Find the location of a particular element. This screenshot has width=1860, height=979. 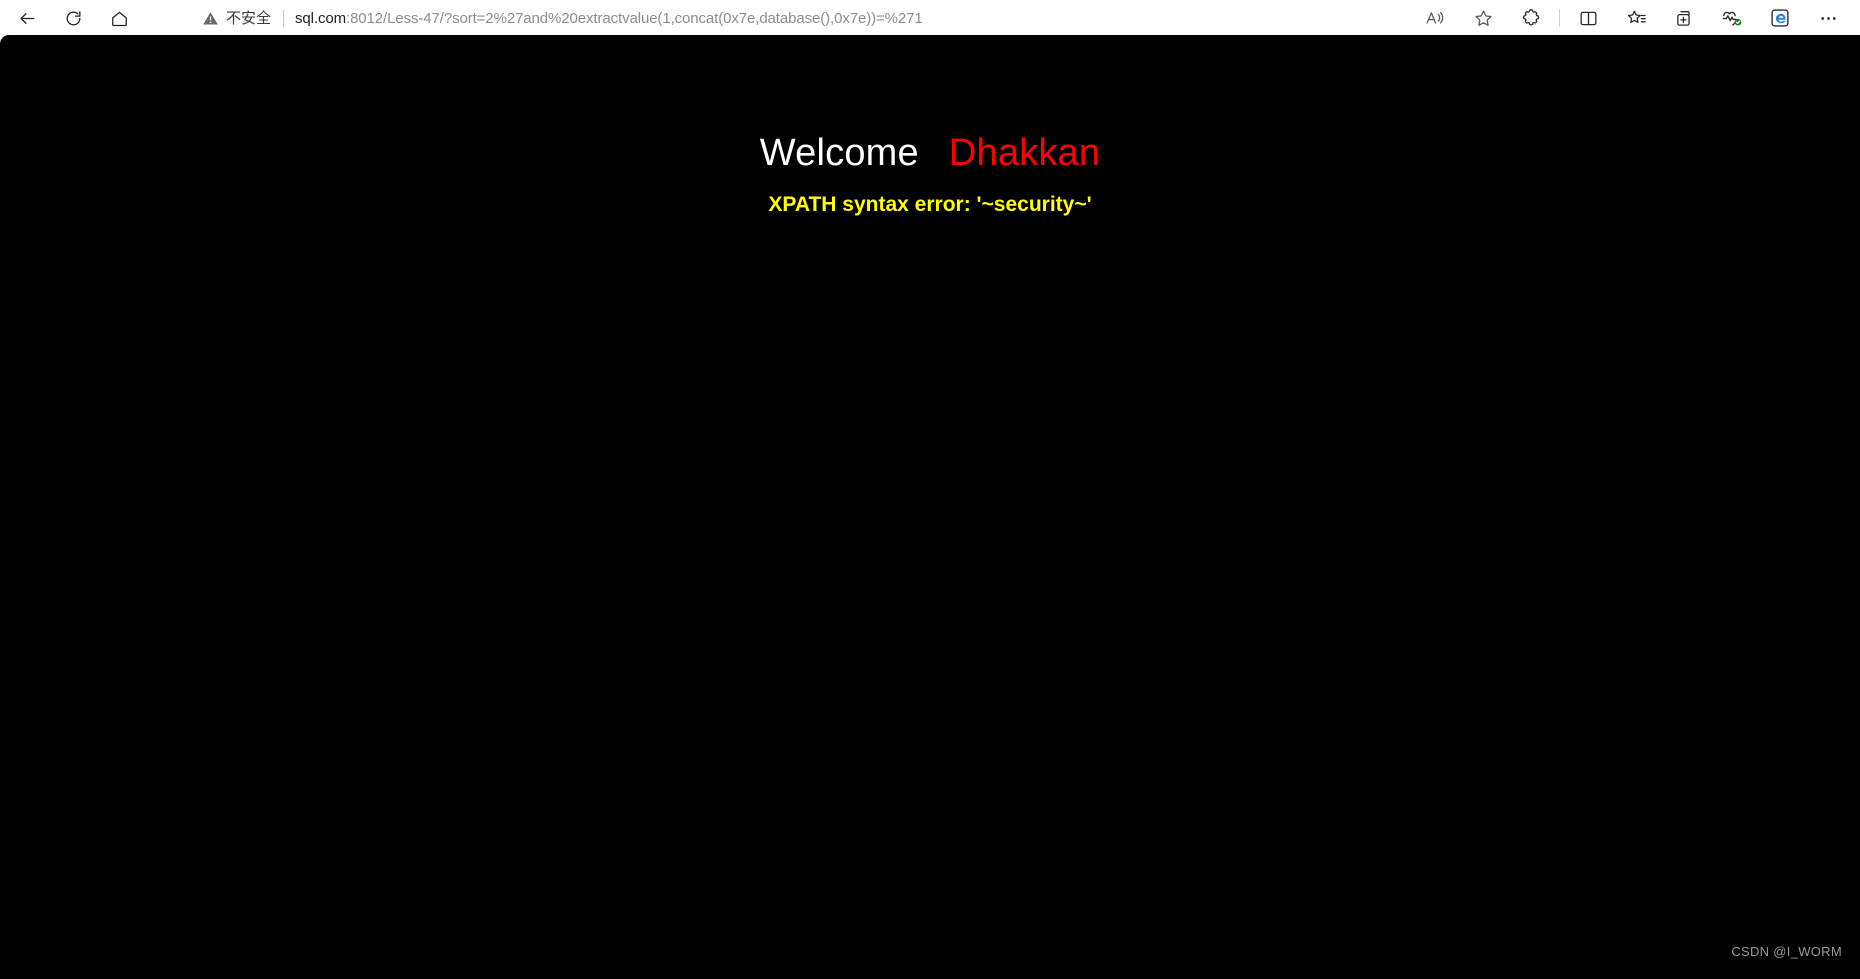

welcome-heading: Welcome Dhakkan is located at coordinates (930, 153).